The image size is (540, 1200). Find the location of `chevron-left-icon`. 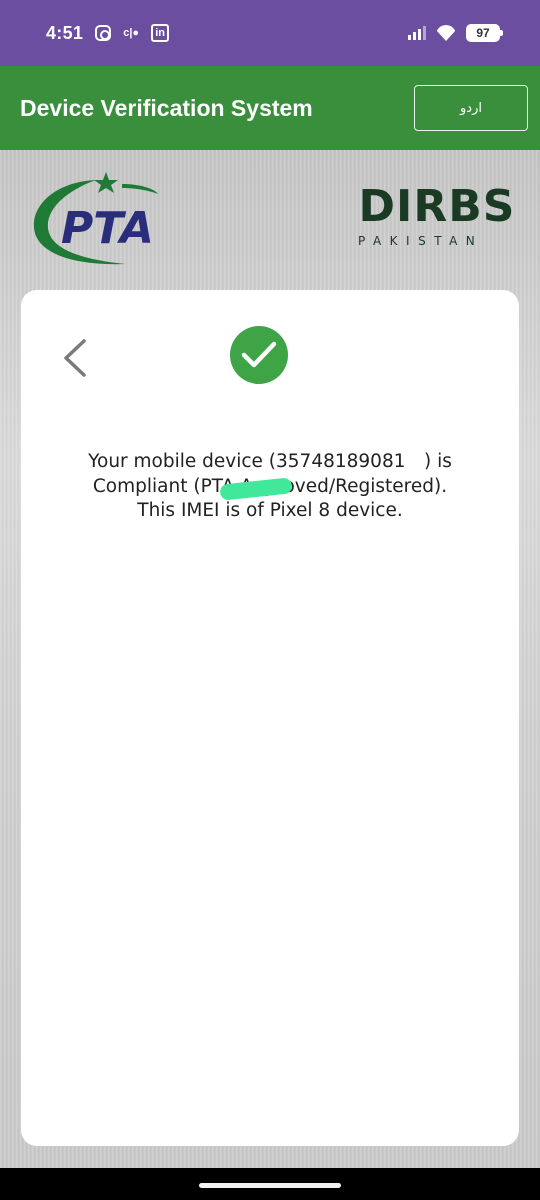

chevron-left-icon is located at coordinates (75, 358).